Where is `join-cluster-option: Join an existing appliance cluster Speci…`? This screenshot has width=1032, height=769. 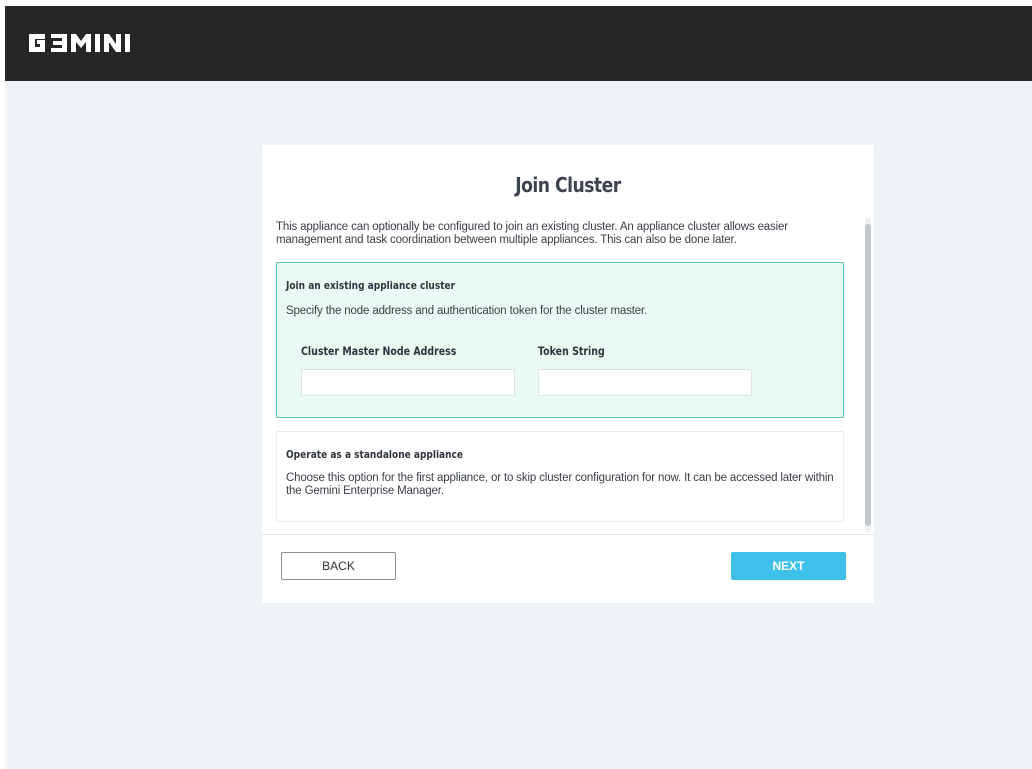
join-cluster-option: Join an existing appliance cluster Speci… is located at coordinates (560, 340).